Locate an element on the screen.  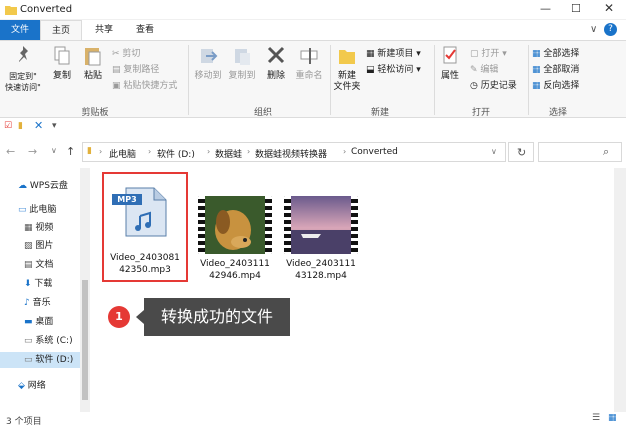
move-to-button: 移动到 is located at coordinates (208, 63).